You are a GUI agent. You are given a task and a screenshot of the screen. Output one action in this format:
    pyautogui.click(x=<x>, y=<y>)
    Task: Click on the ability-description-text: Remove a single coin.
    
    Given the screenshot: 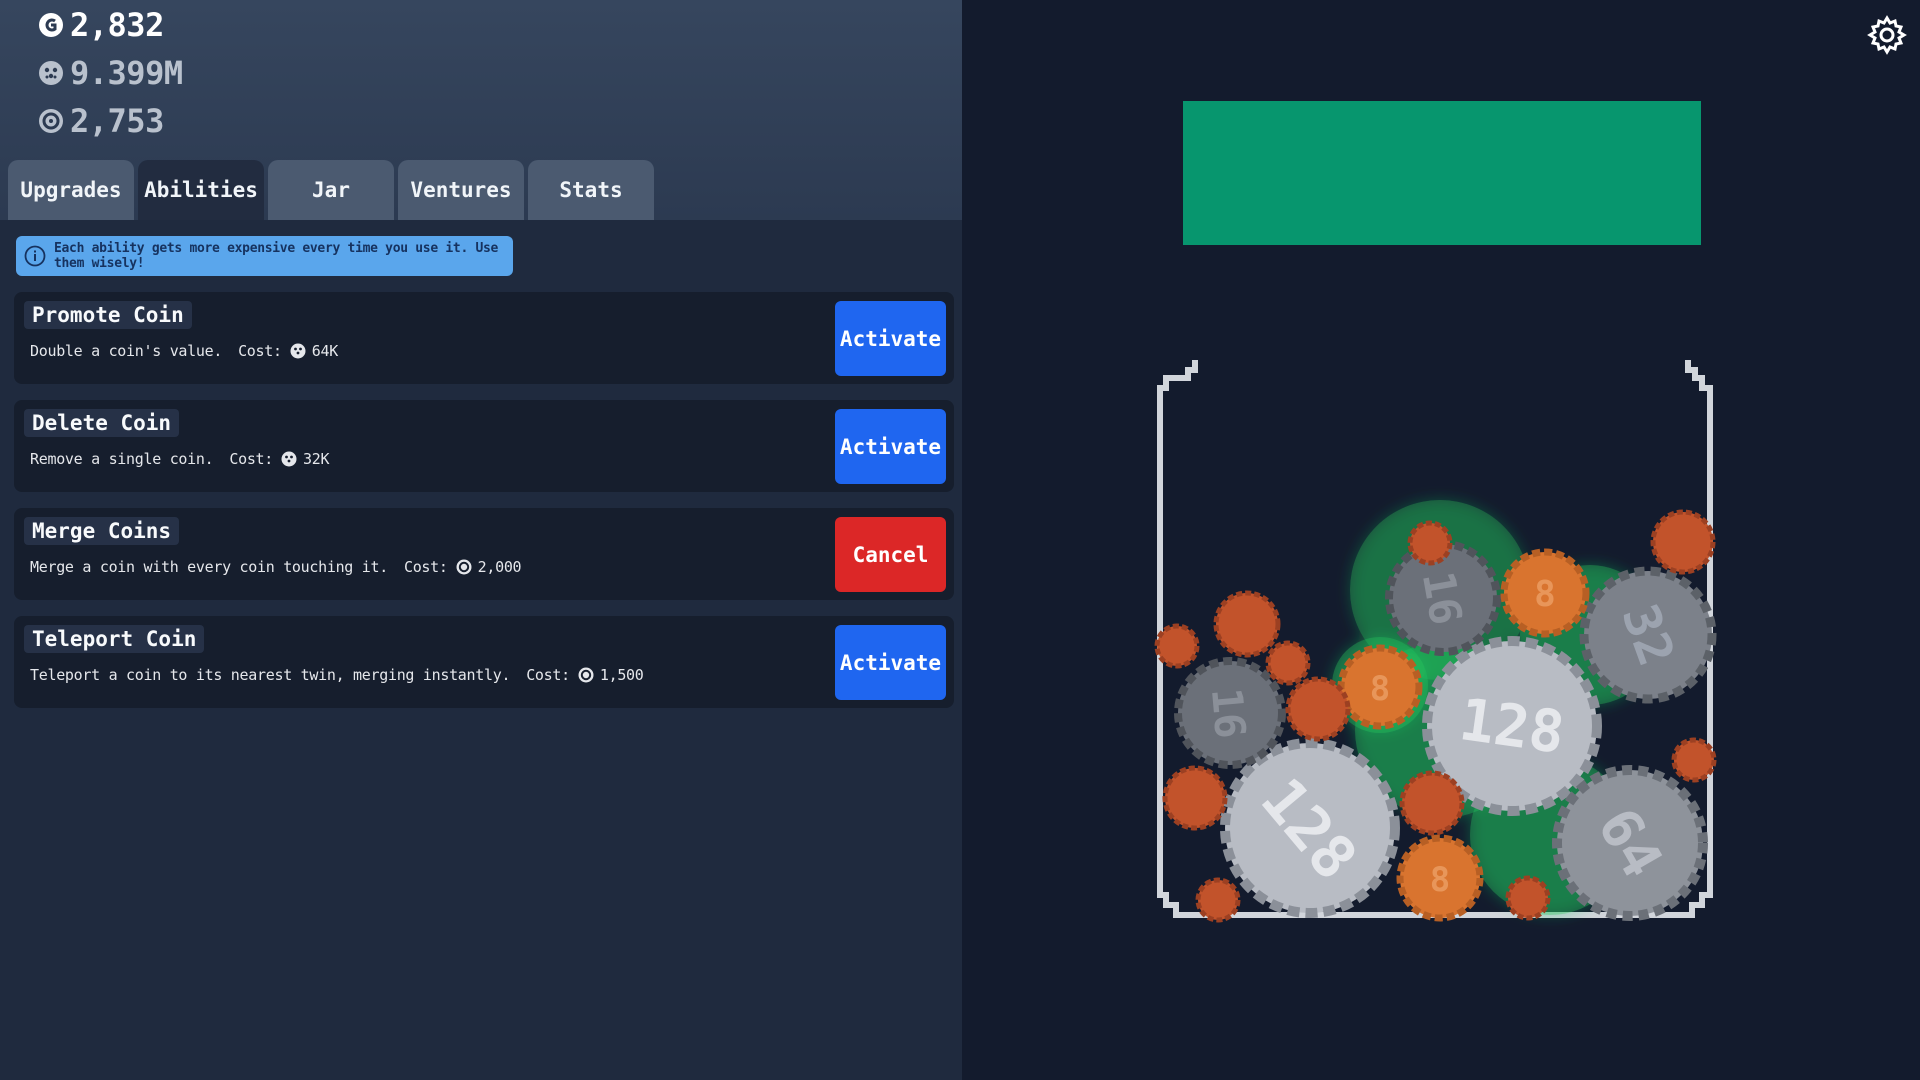 What is the action you would take?
    pyautogui.click(x=122, y=459)
    